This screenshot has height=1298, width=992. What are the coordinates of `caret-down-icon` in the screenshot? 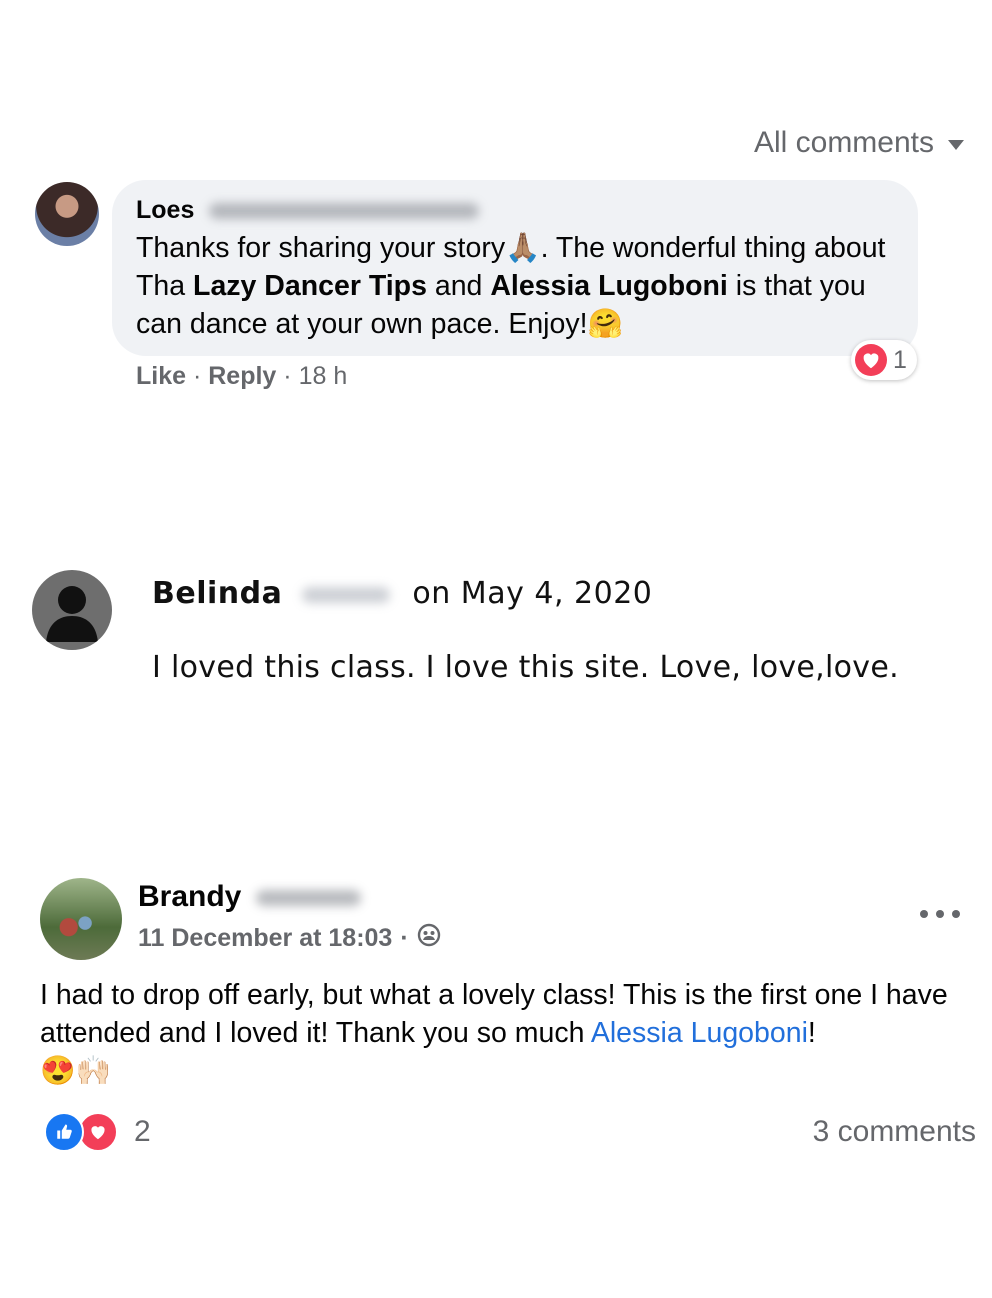 It's located at (956, 145).